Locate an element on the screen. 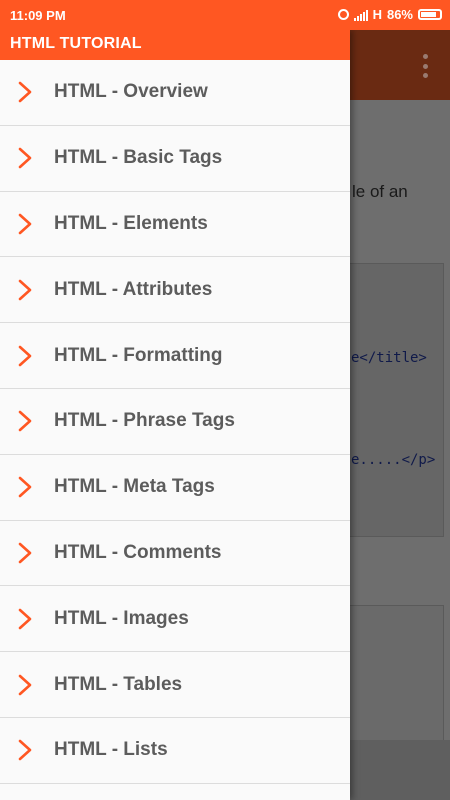  drawer-item-label: HTML - Elements is located at coordinates (131, 223).